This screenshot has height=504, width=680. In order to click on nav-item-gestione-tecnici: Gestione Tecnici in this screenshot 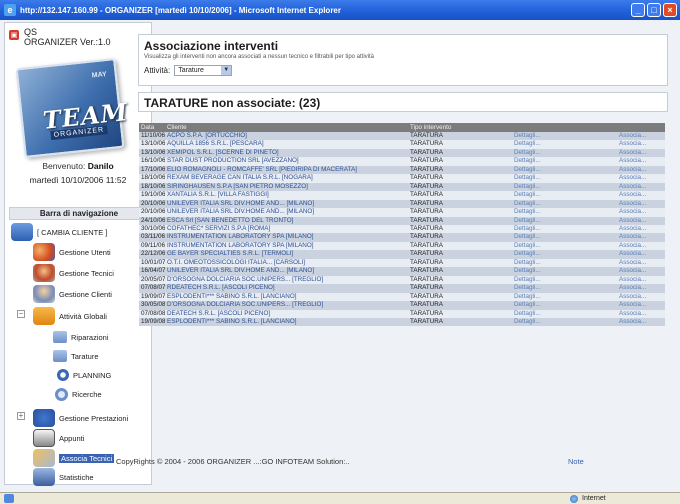, I will do `click(73, 273)`.